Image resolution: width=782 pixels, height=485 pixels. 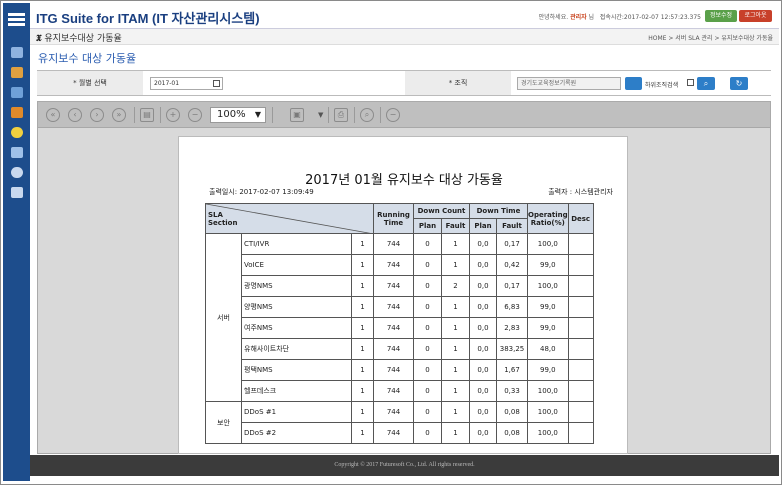 What do you see at coordinates (662, 85) in the screenshot?
I see `sub-org-label: 하위조직검색` at bounding box center [662, 85].